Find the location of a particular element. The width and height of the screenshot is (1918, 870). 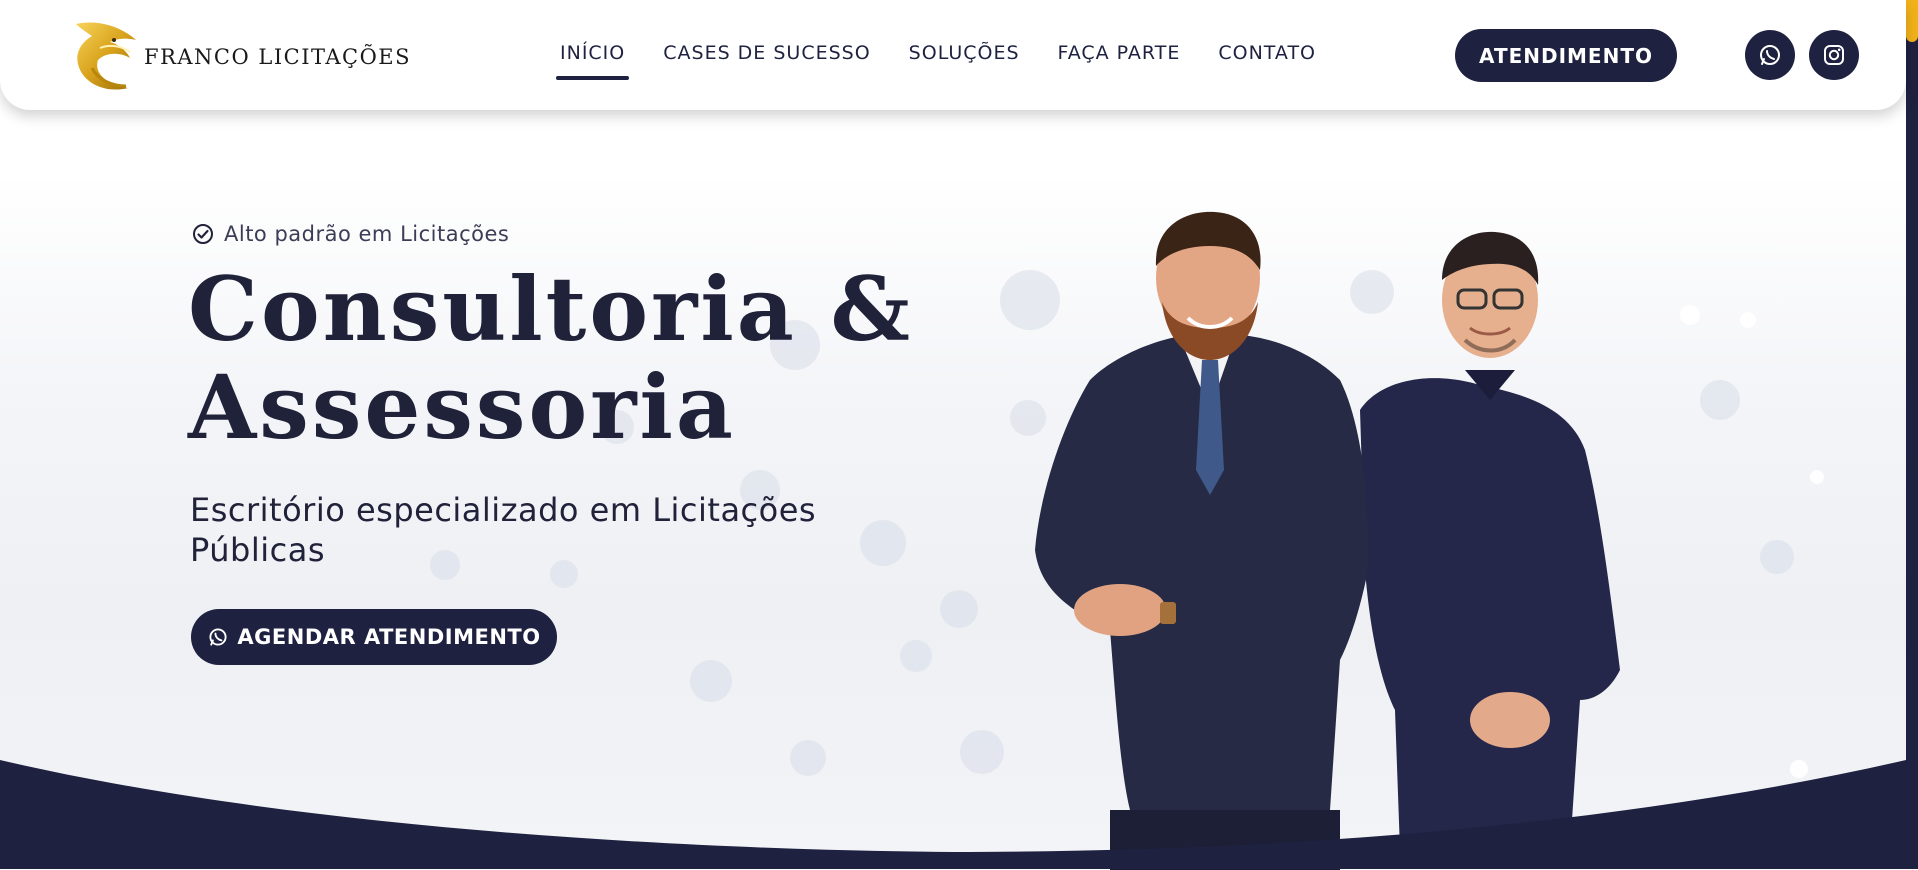

instagram-icon is located at coordinates (1834, 55).